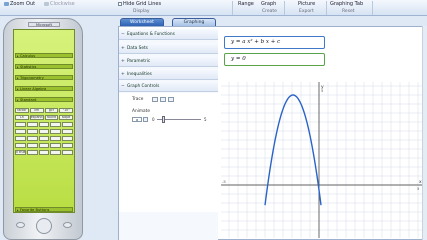  I want to click on key: expand, so click(36, 117).